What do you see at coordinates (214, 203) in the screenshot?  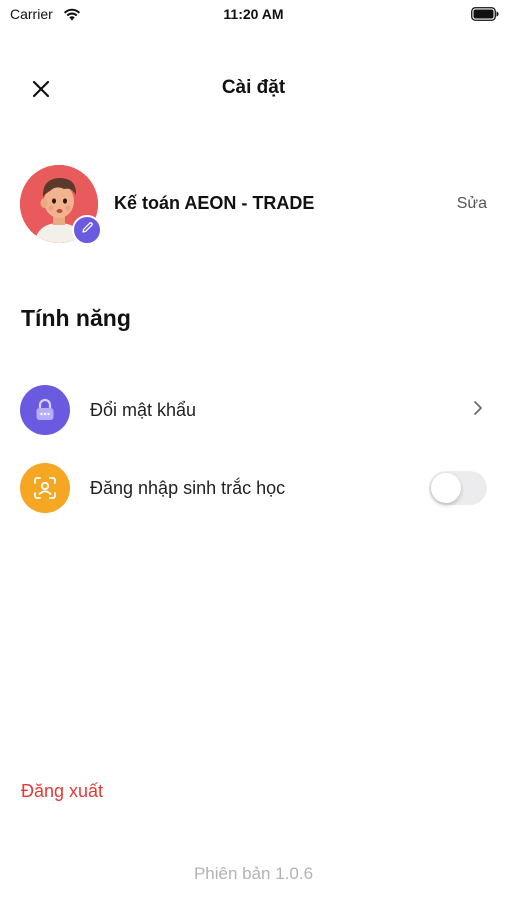 I see `profile-name: Kế toán AEON - TRADE` at bounding box center [214, 203].